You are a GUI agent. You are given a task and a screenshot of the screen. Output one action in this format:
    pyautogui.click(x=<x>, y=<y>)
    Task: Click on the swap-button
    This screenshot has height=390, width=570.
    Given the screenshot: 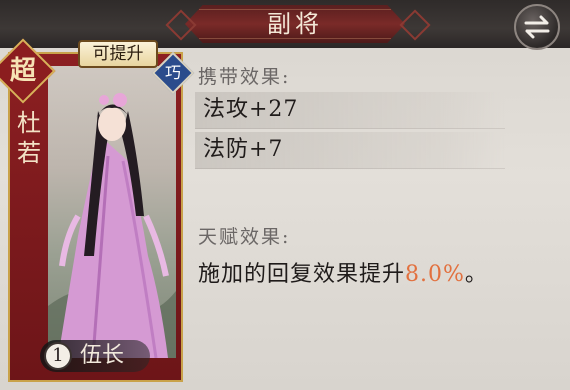 What is the action you would take?
    pyautogui.click(x=537, y=27)
    